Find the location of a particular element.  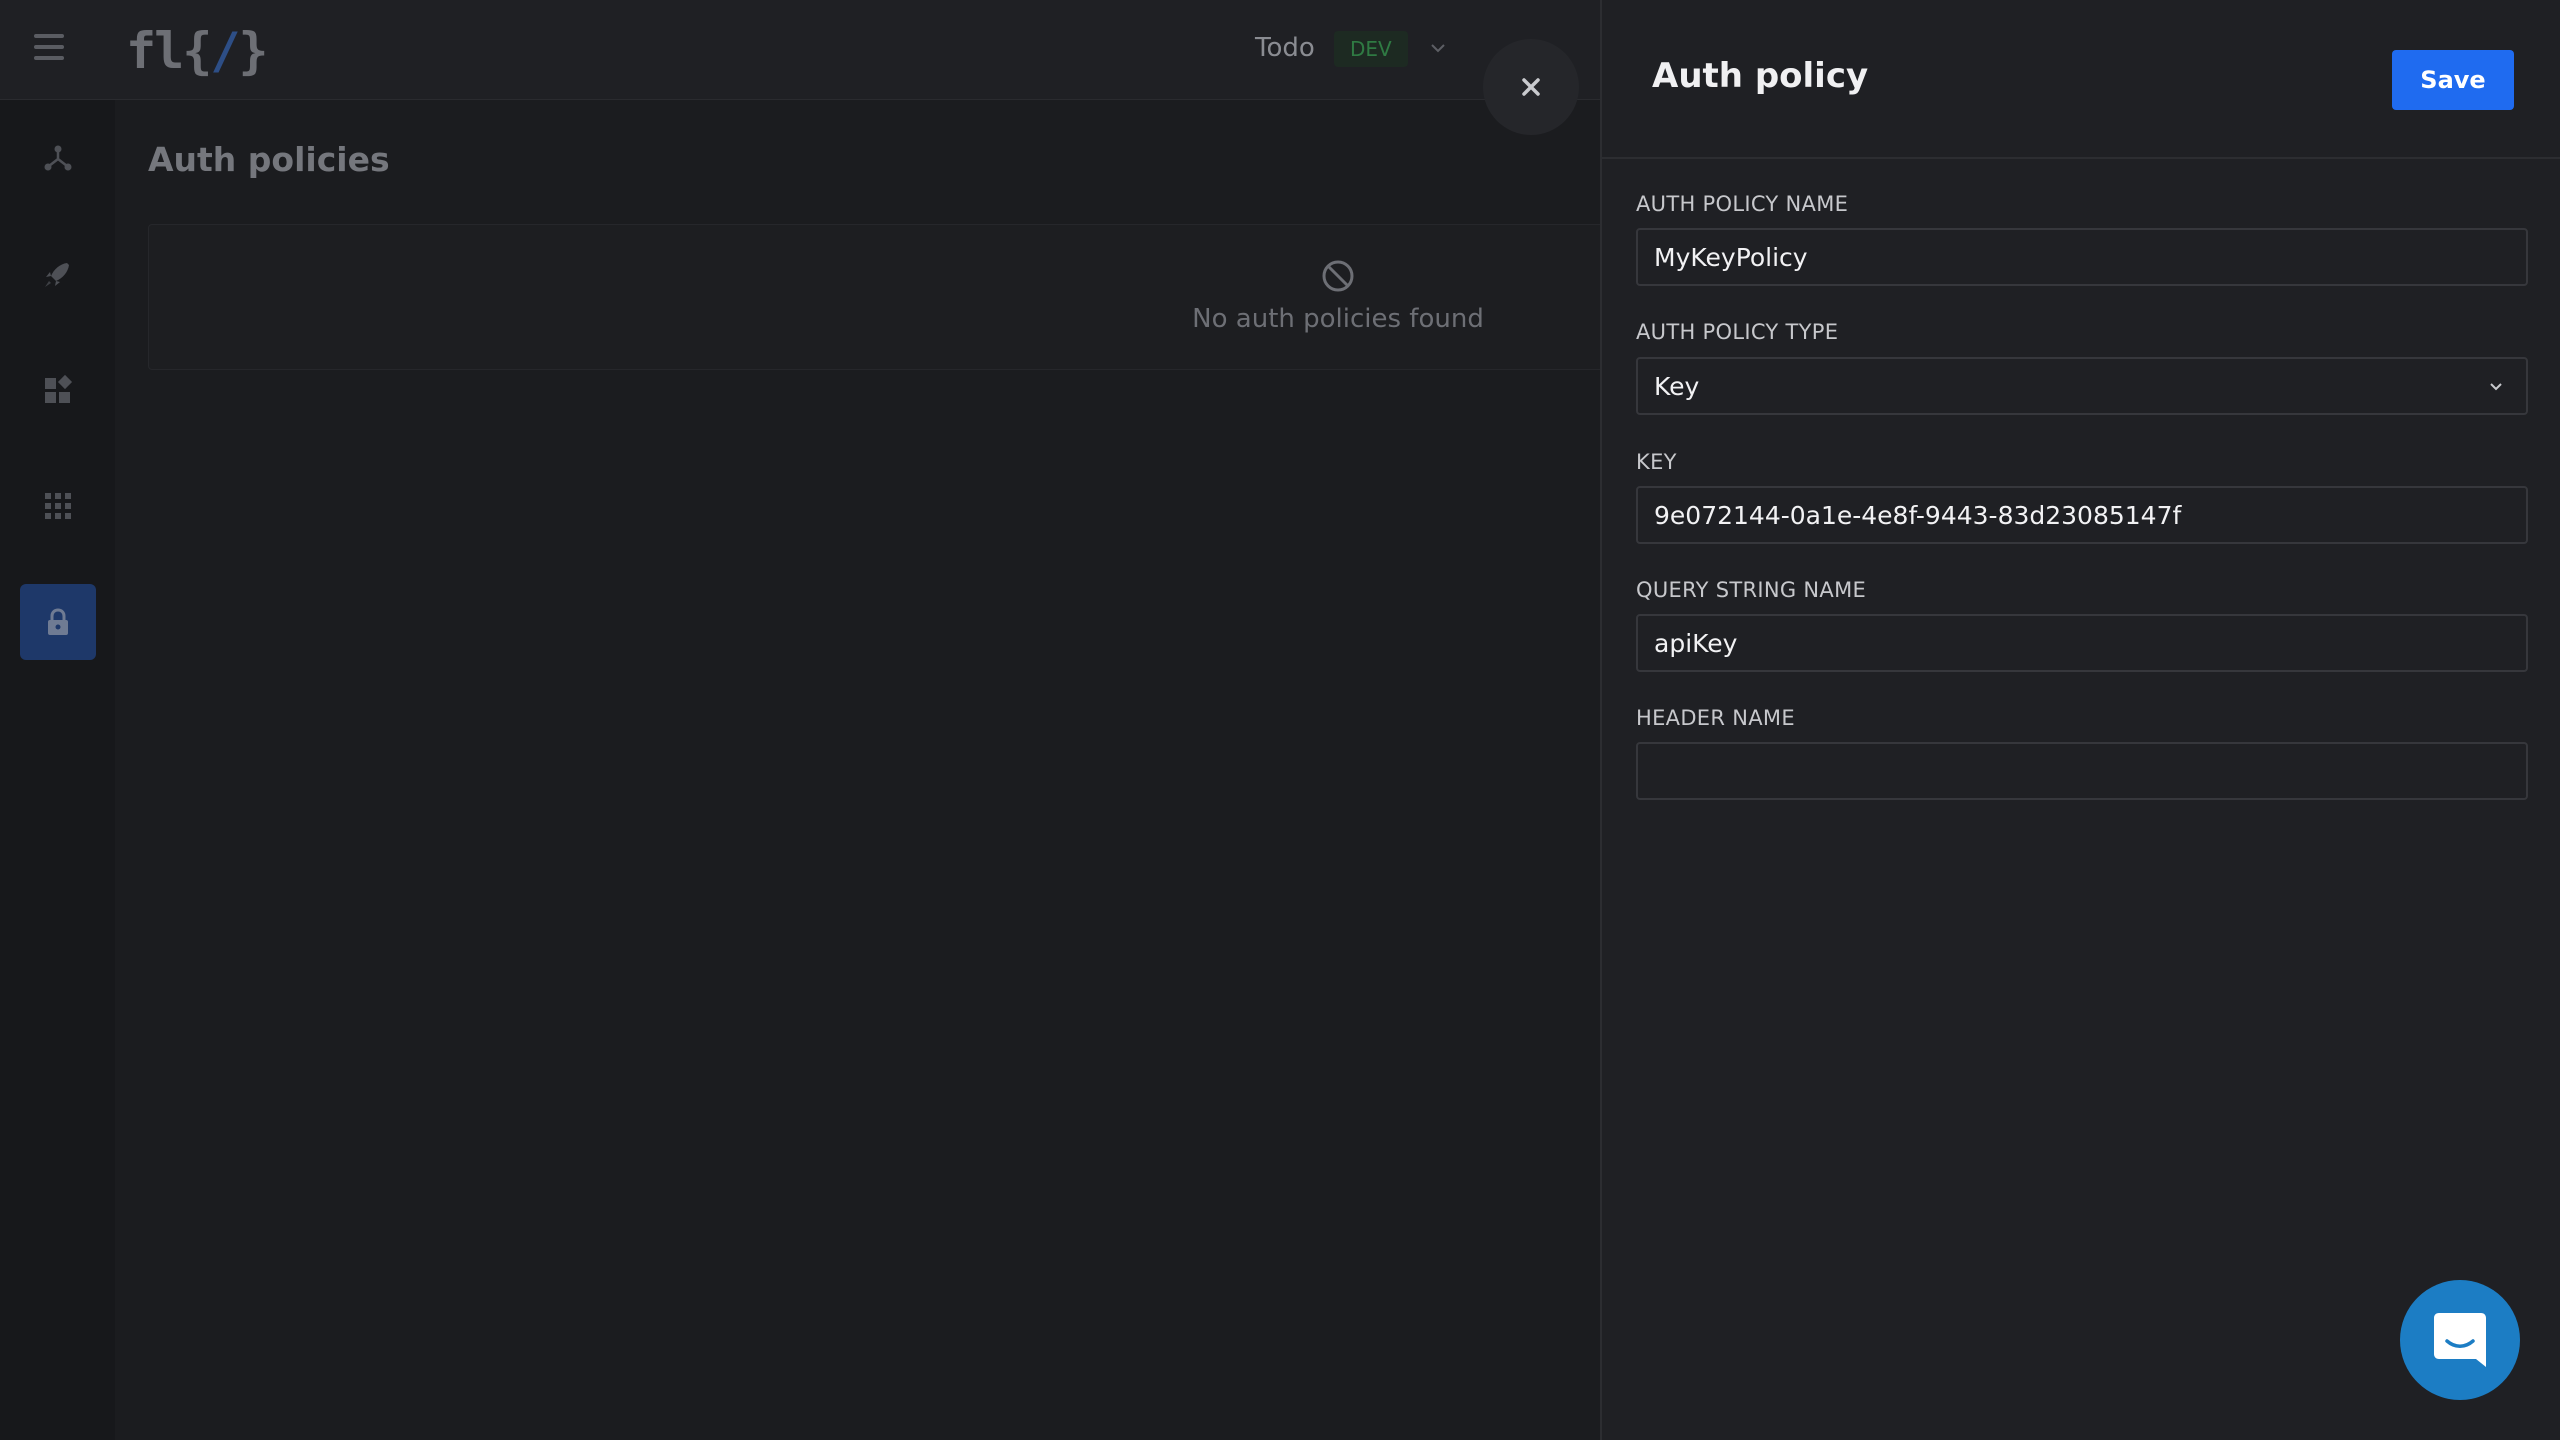

sidebar is located at coordinates (57, 770).